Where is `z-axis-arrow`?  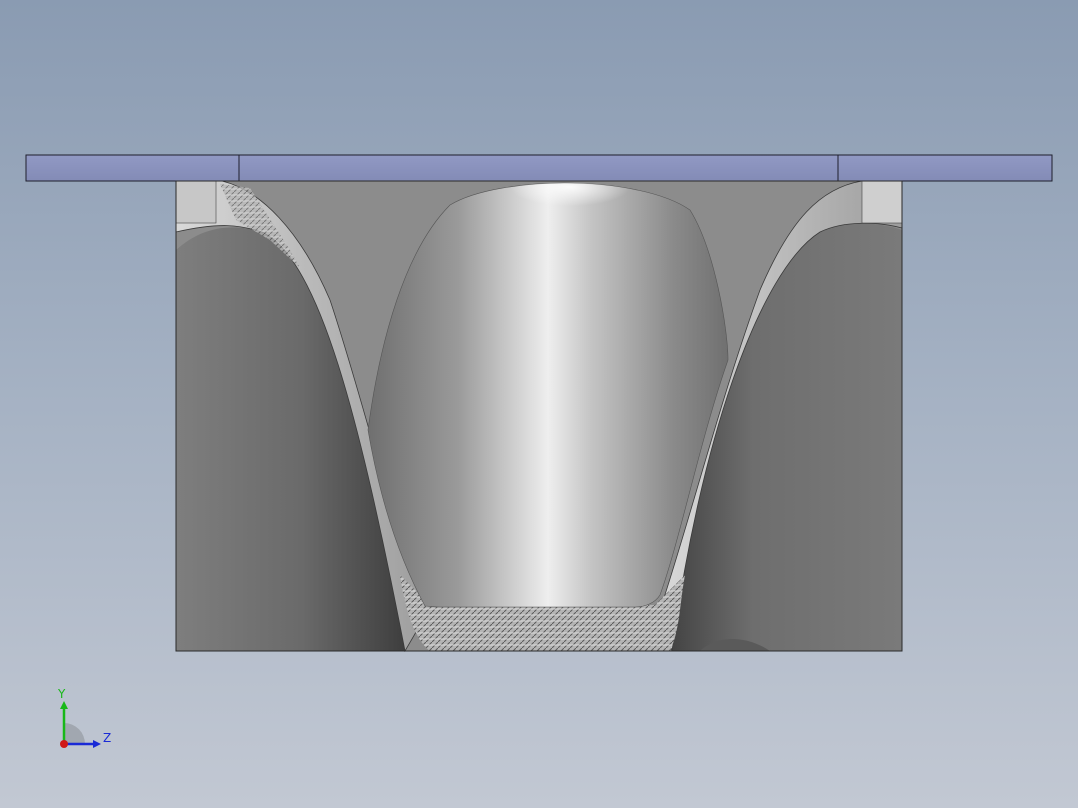 z-axis-arrow is located at coordinates (97, 744).